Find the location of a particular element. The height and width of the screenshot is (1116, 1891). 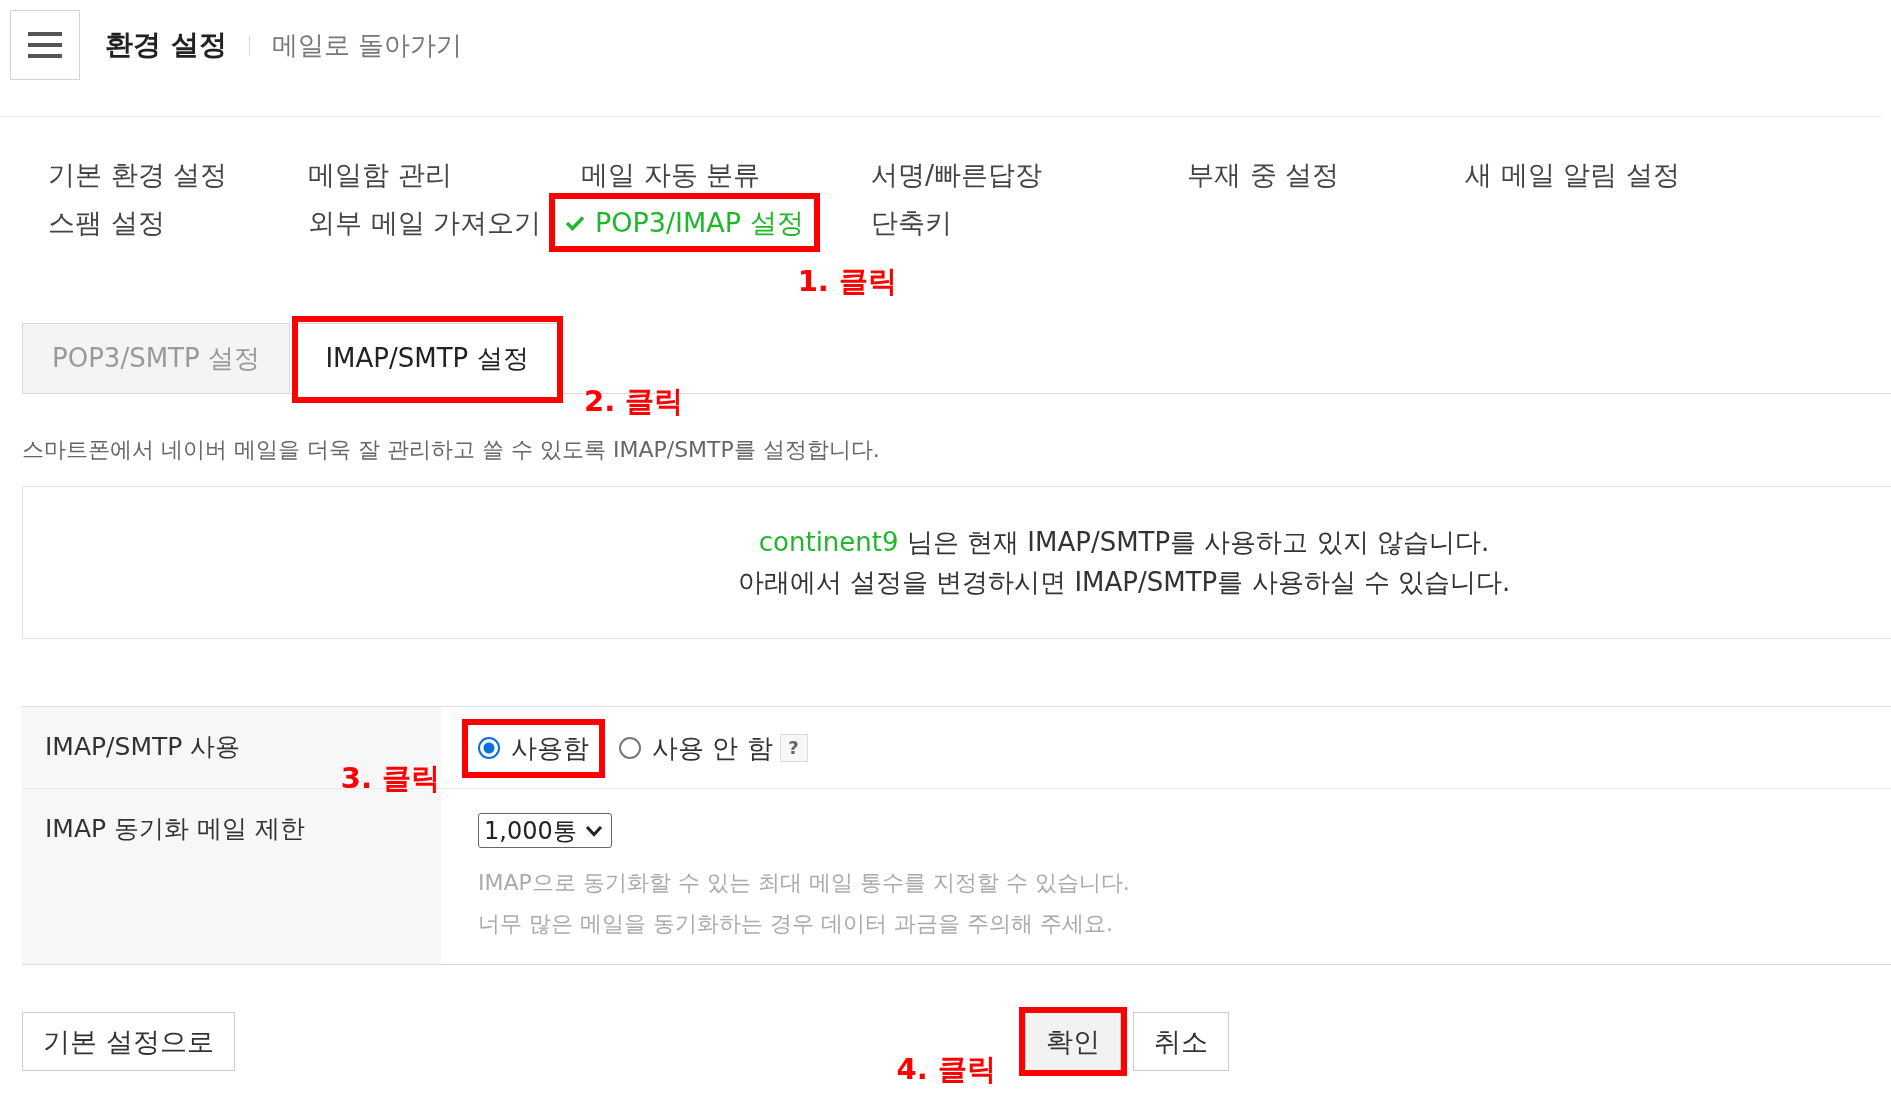

chevron-down-icon is located at coordinates (593, 830).